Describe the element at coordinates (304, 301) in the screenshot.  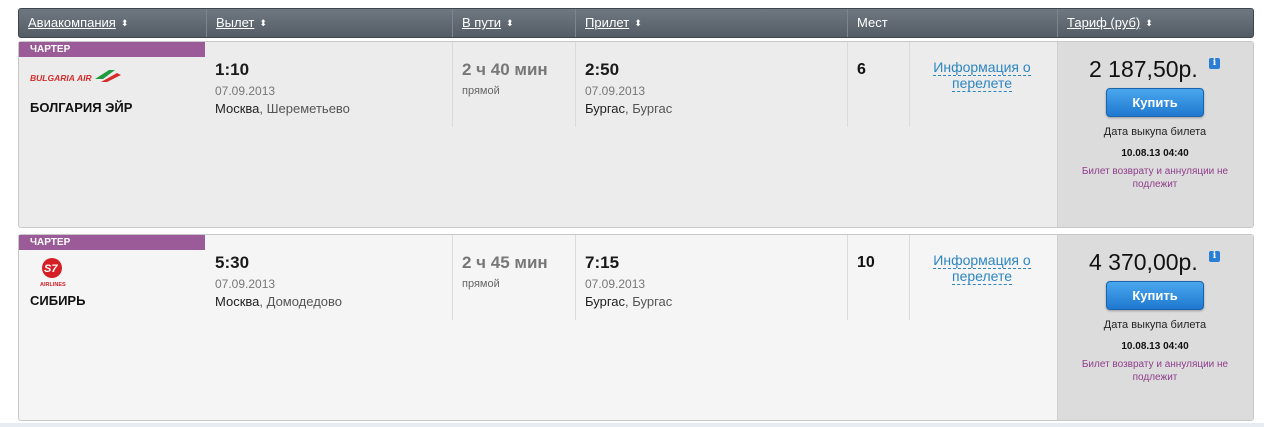
I see `departure-airport: Домодедово` at that location.